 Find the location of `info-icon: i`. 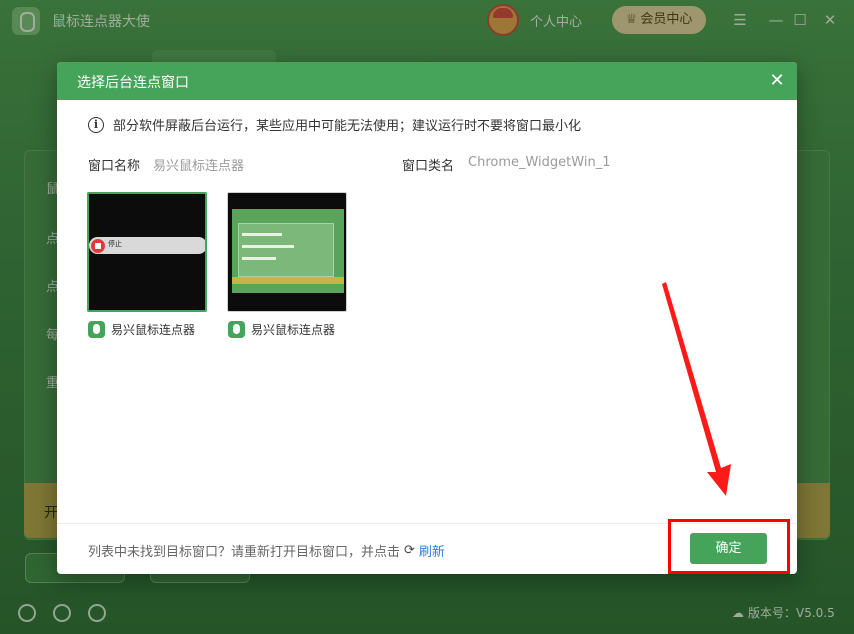

info-icon: i is located at coordinates (96, 124).